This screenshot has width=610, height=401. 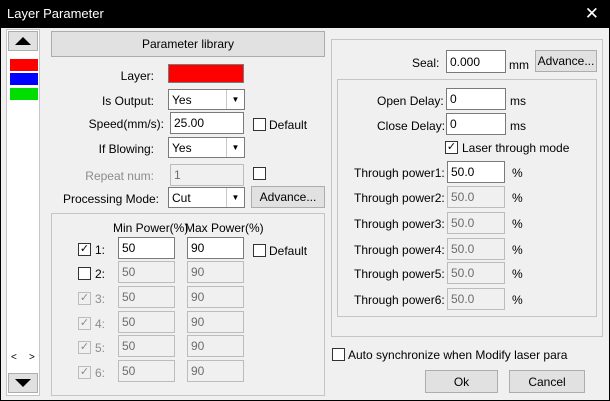 I want to click on open-delay-unit: ms, so click(x=518, y=101).